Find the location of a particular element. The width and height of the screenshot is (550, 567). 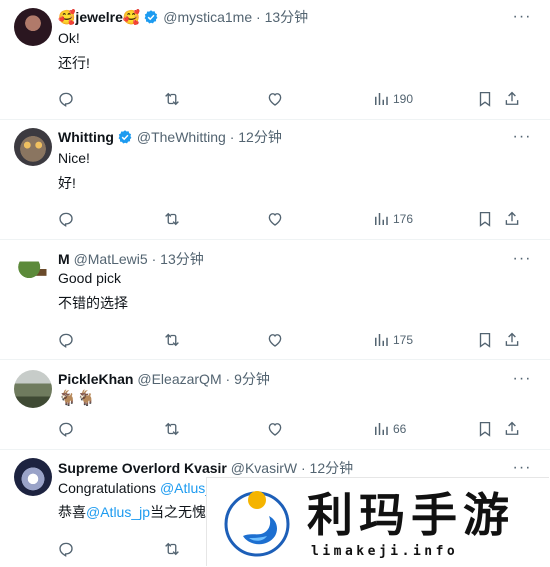

display-name: PickleKhan is located at coordinates (95, 379).